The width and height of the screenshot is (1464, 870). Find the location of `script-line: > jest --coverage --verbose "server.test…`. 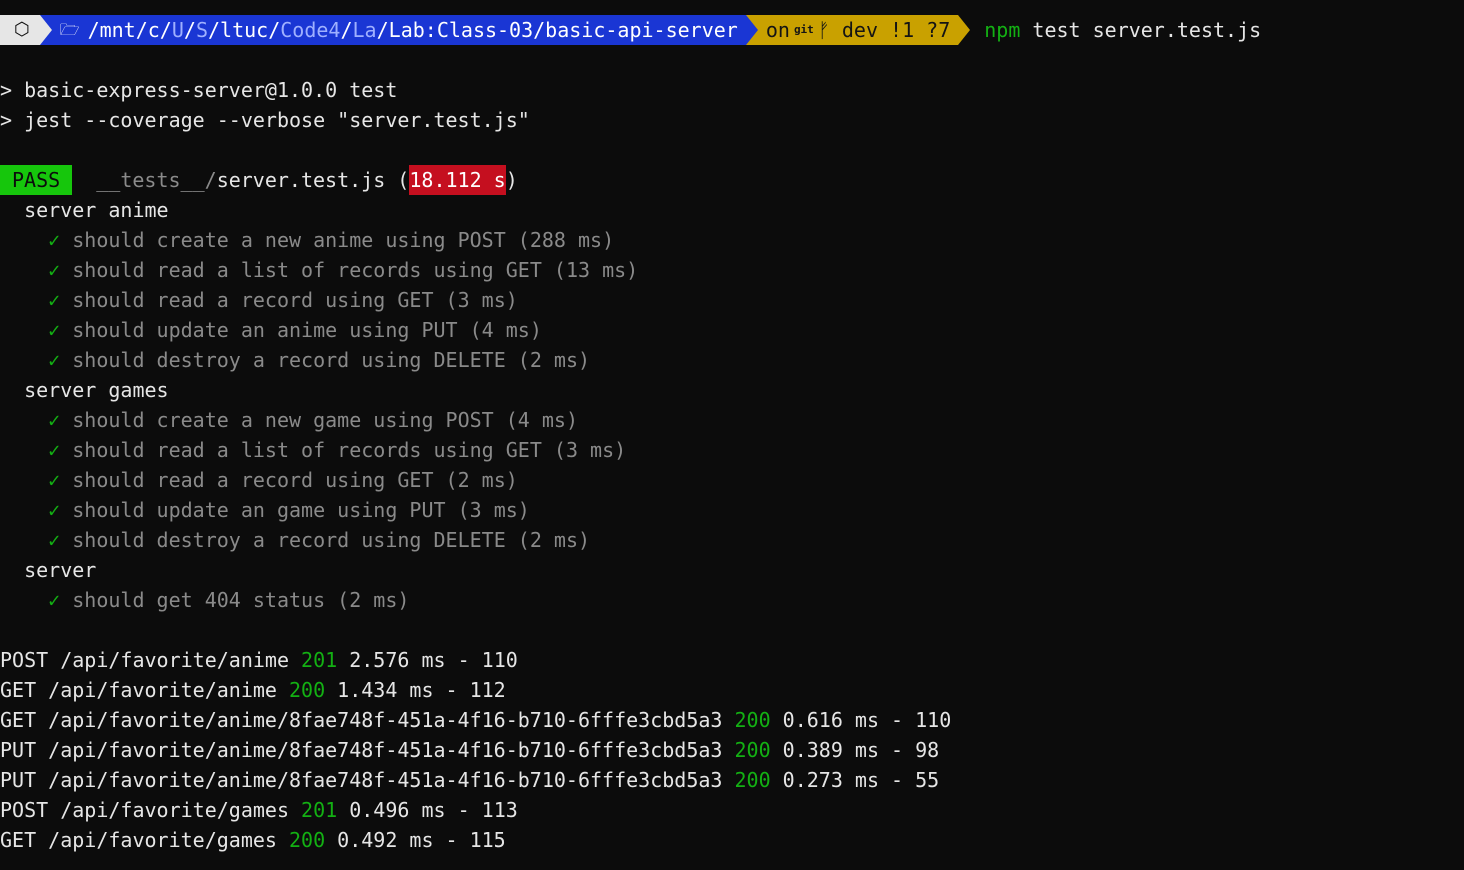

script-line: > jest --coverage --verbose "server.test… is located at coordinates (265, 120).